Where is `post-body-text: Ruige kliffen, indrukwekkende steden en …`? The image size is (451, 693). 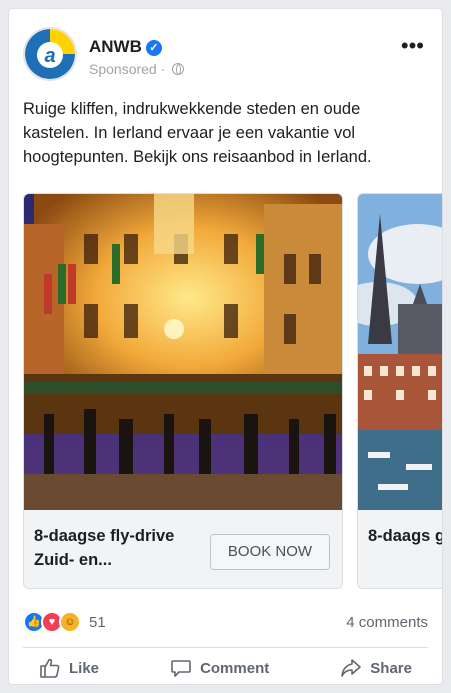
post-body-text: Ruige kliffen, indrukwekkende steden en … is located at coordinates (197, 133).